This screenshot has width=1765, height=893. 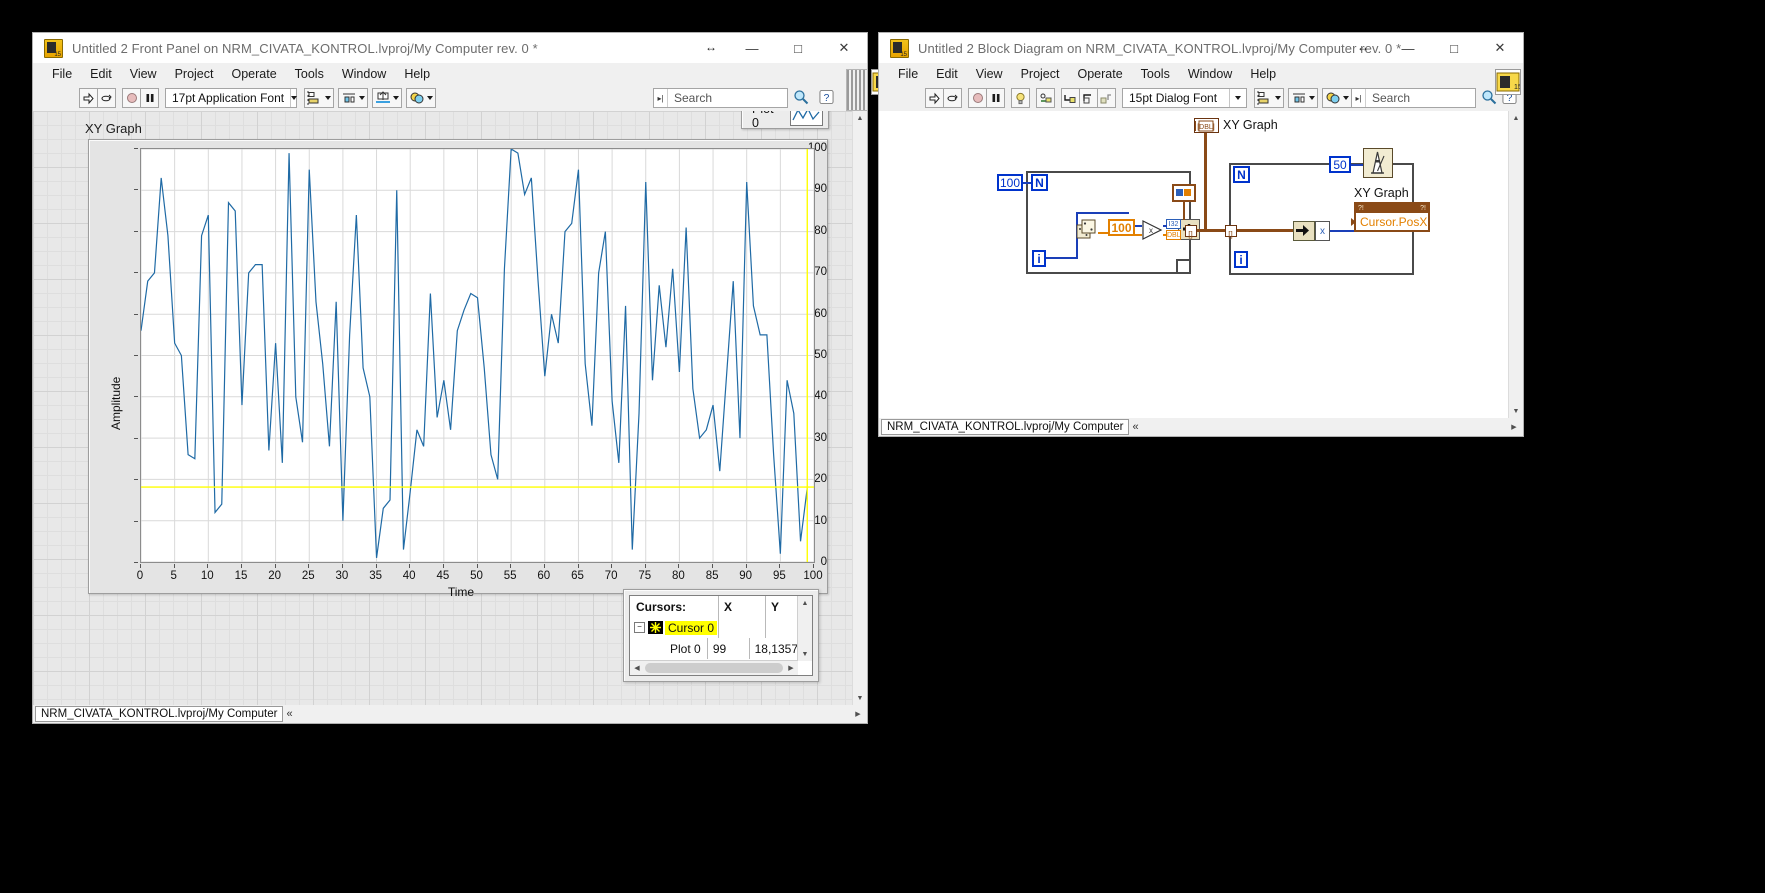 What do you see at coordinates (1087, 230) in the screenshot?
I see `random-number-dice-icon` at bounding box center [1087, 230].